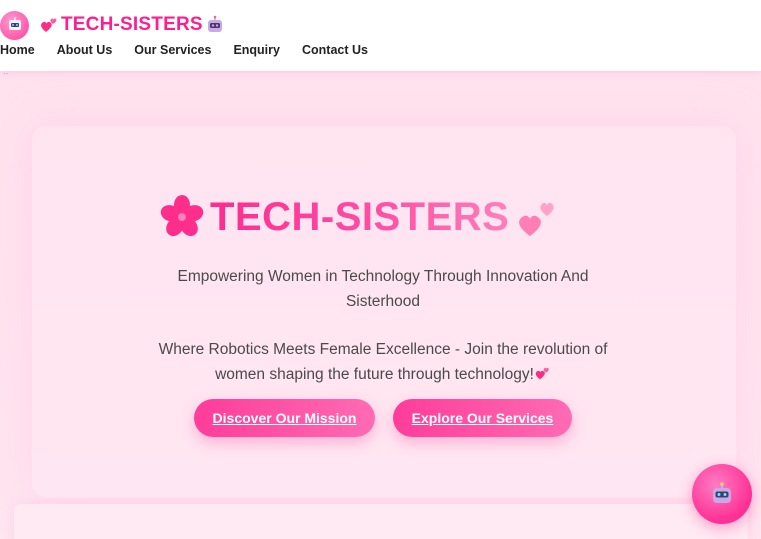 The image size is (761, 539). I want to click on nav-enquiry: Enquiry, so click(256, 50).